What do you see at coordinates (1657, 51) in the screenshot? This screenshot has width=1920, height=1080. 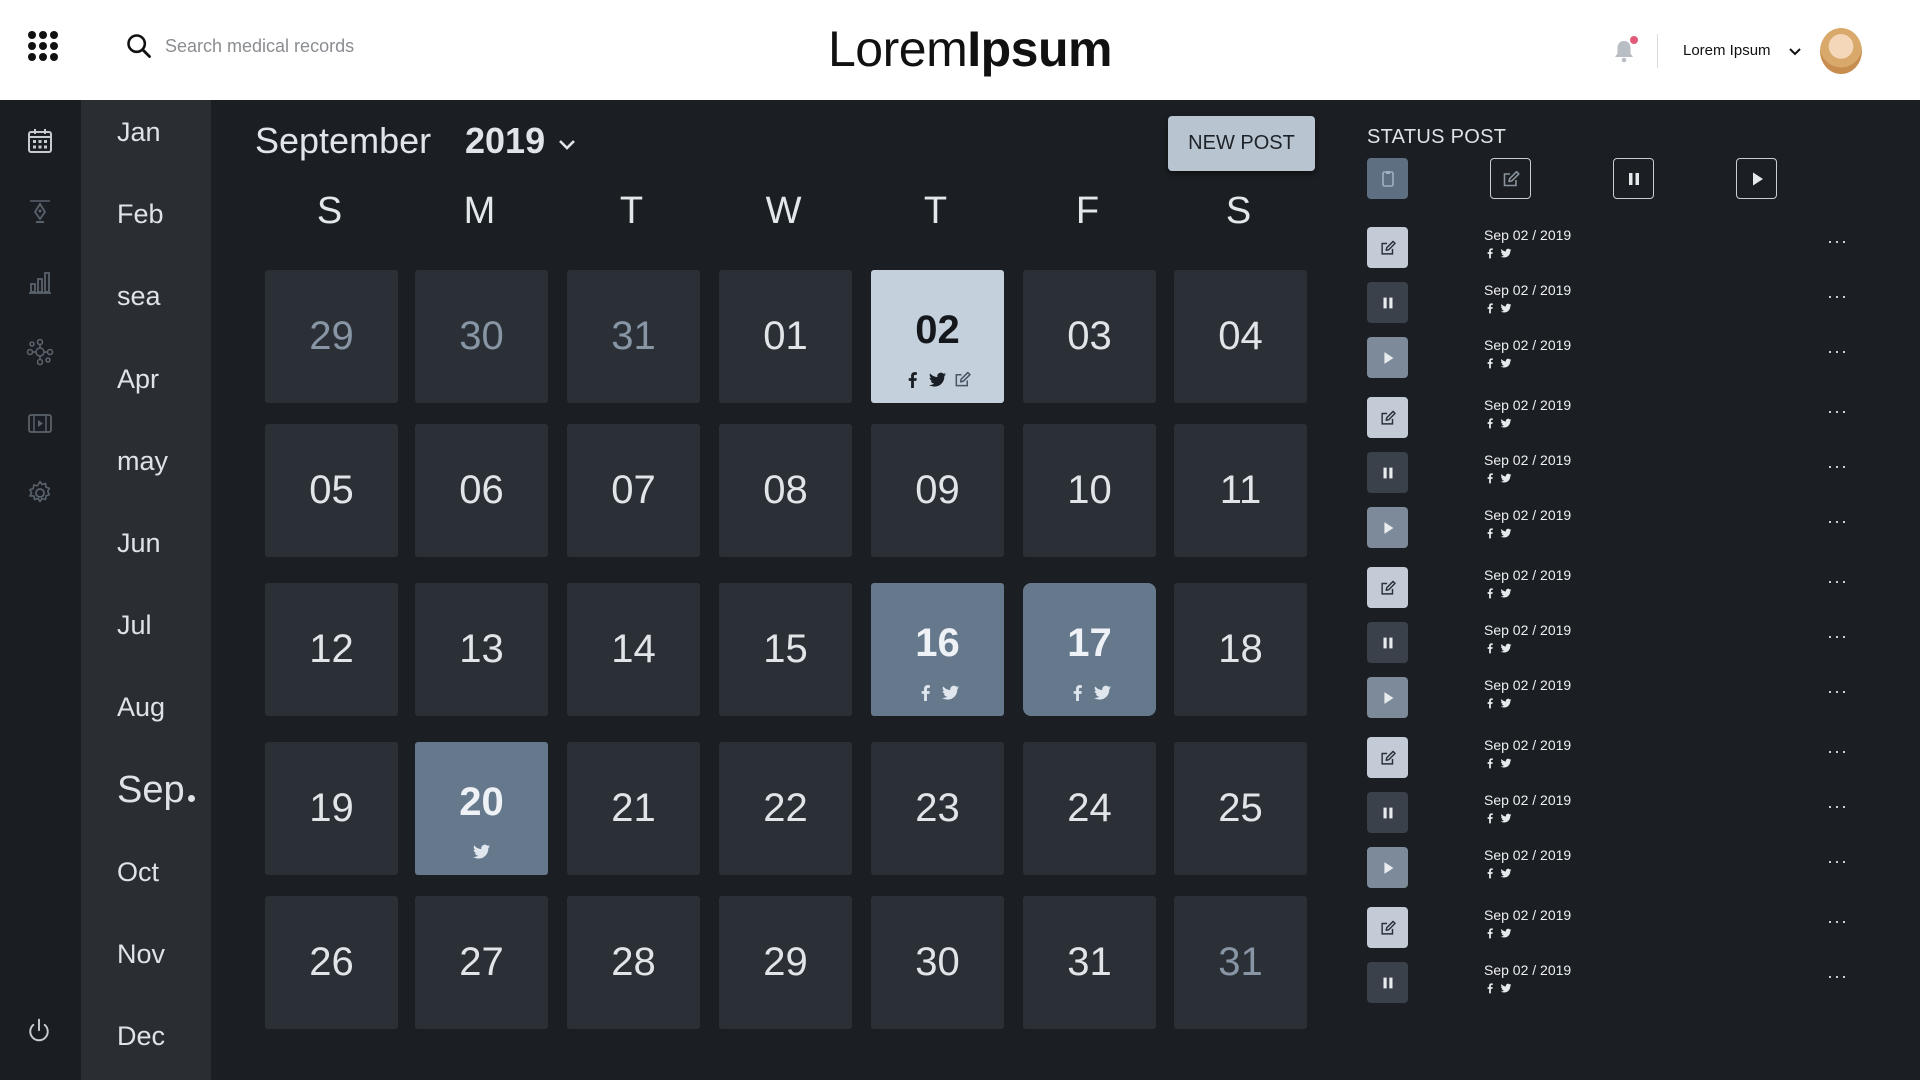 I see `divider` at bounding box center [1657, 51].